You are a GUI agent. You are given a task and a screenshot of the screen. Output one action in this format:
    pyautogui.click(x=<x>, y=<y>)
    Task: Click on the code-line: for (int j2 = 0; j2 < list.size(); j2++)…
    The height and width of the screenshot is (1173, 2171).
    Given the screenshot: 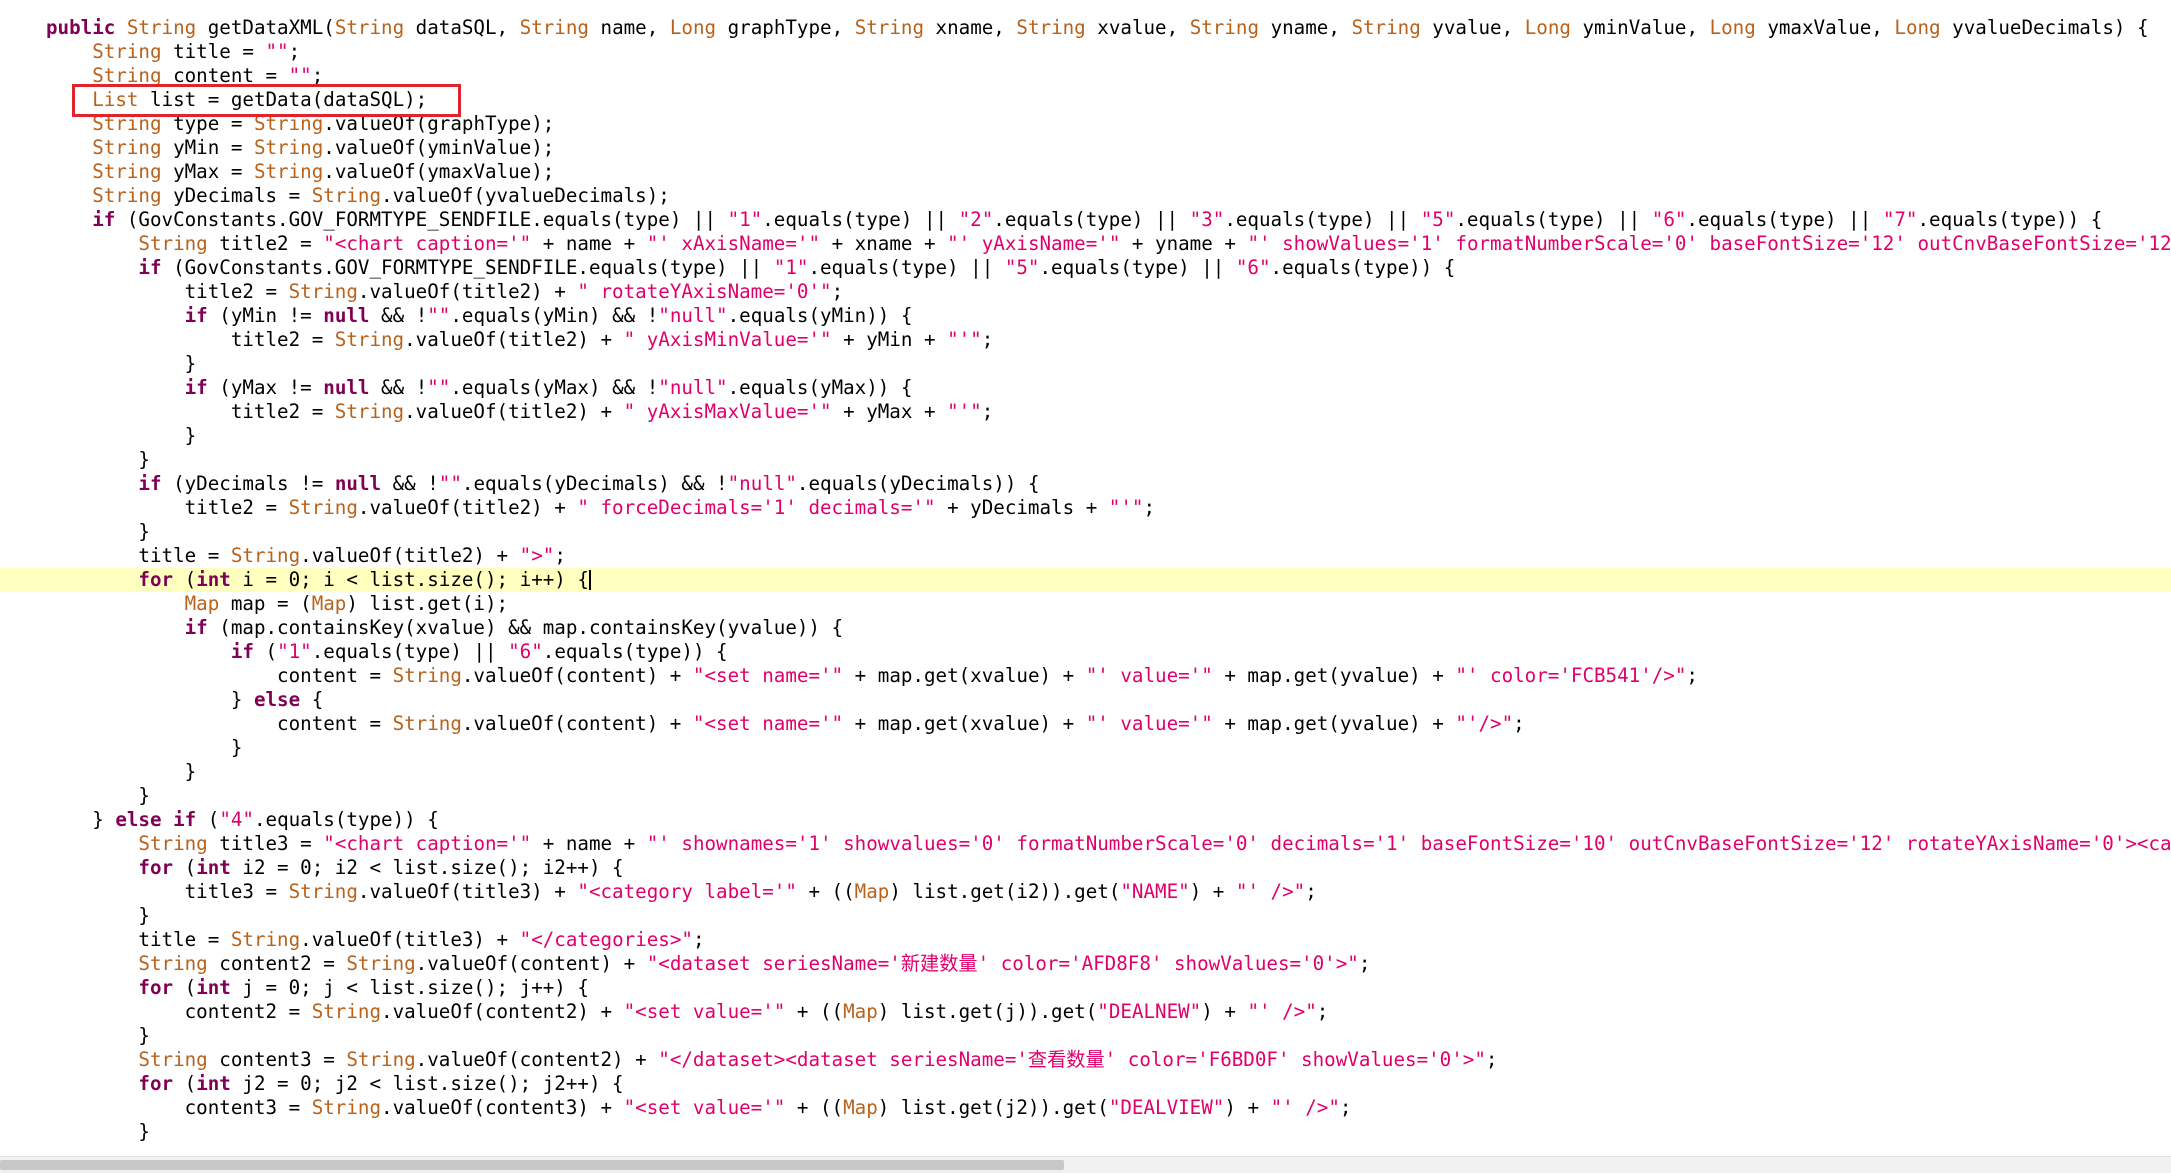 What is the action you would take?
    pyautogui.click(x=1085, y=1084)
    